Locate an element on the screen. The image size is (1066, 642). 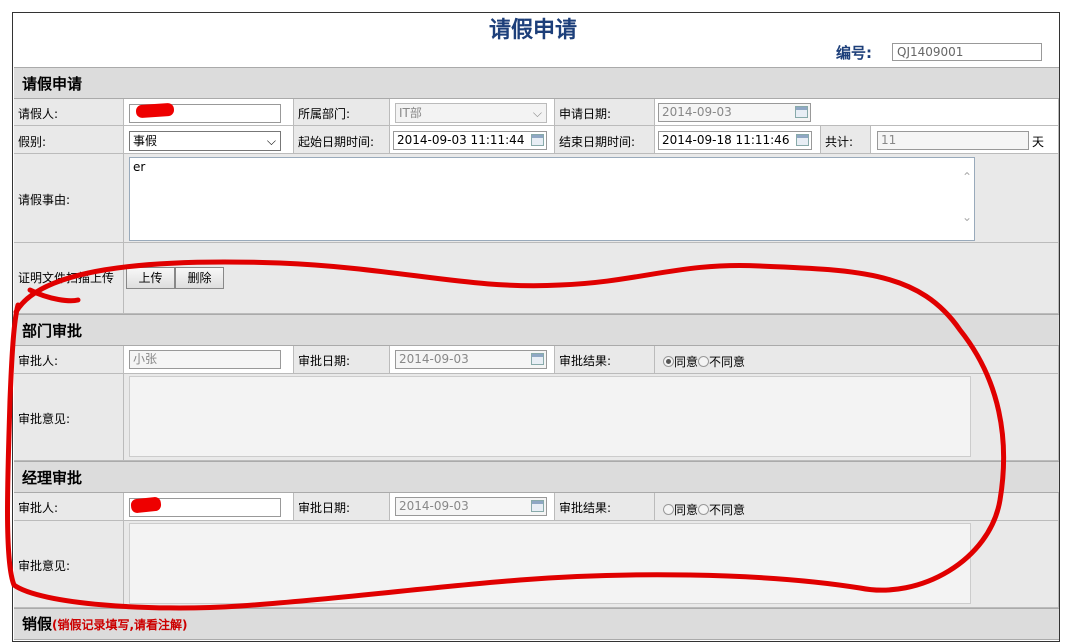
mgr-opinion-label: 审批意见: is located at coordinates (44, 566).